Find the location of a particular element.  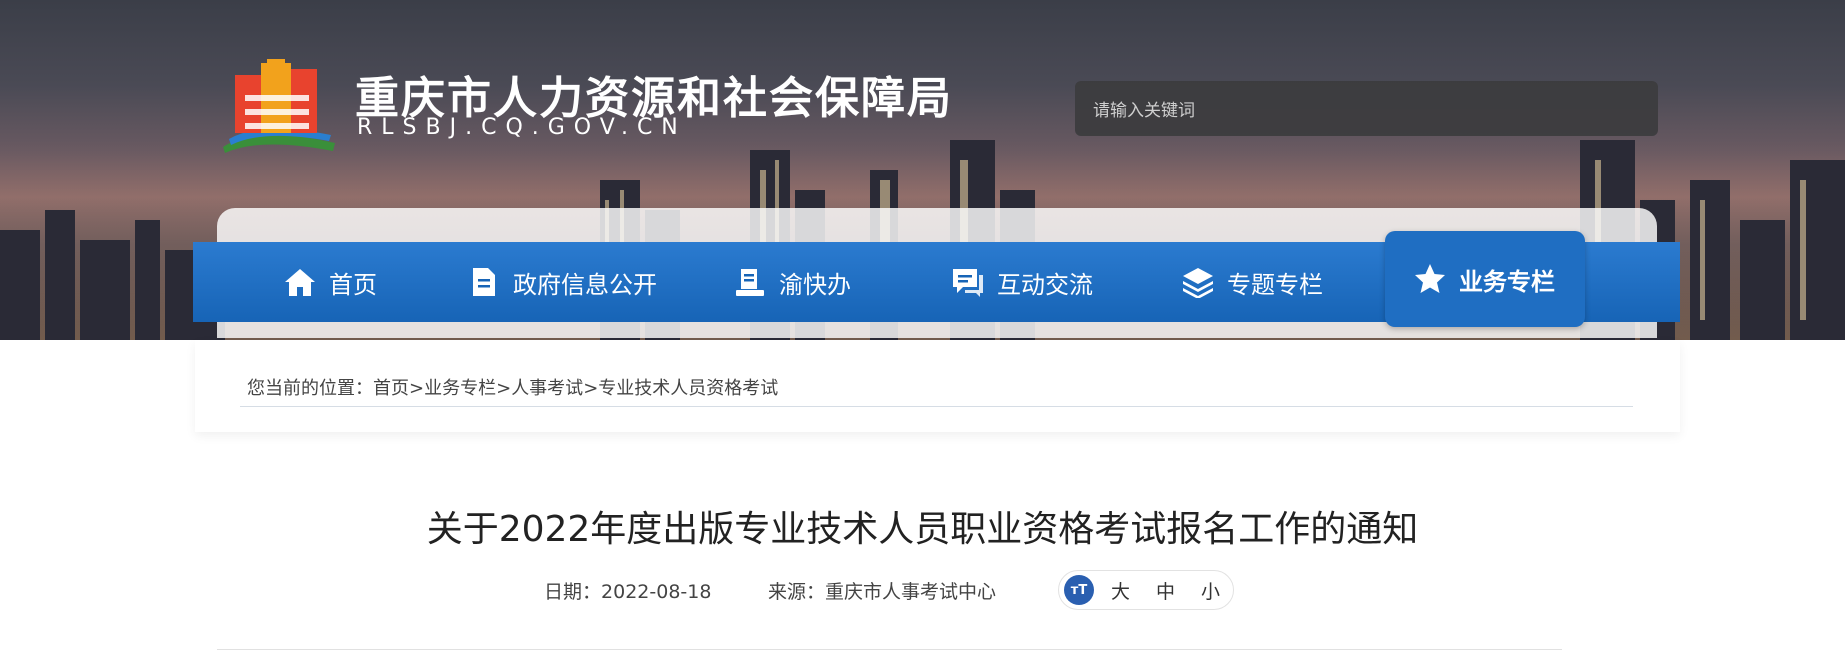

nav-item-yukuaiban: 渝快办 is located at coordinates (792, 282).